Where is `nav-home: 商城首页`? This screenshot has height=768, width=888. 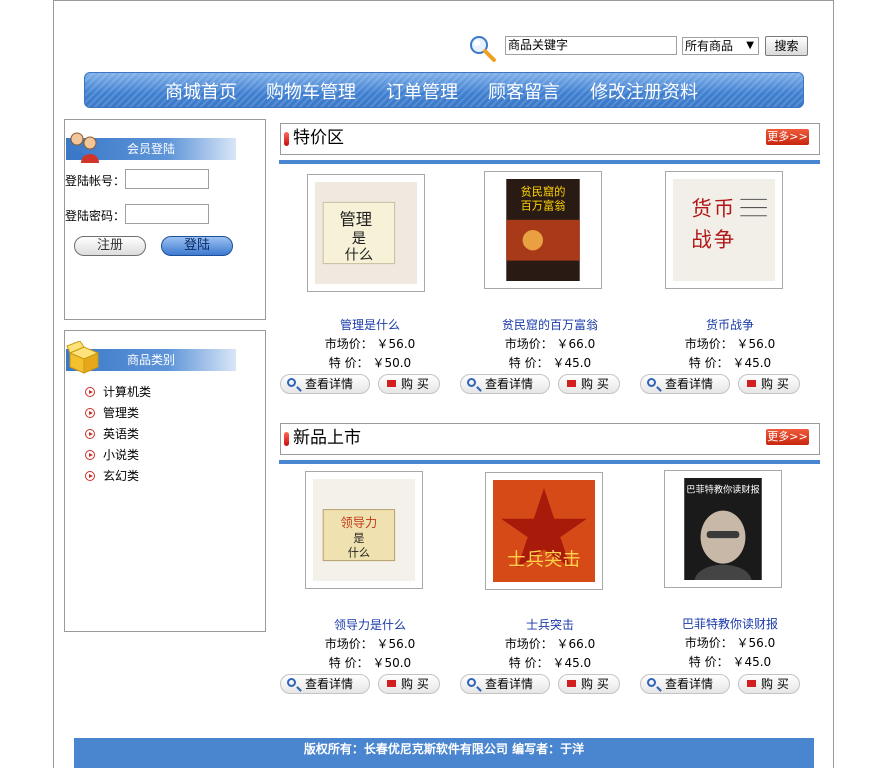 nav-home: 商城首页 is located at coordinates (201, 93).